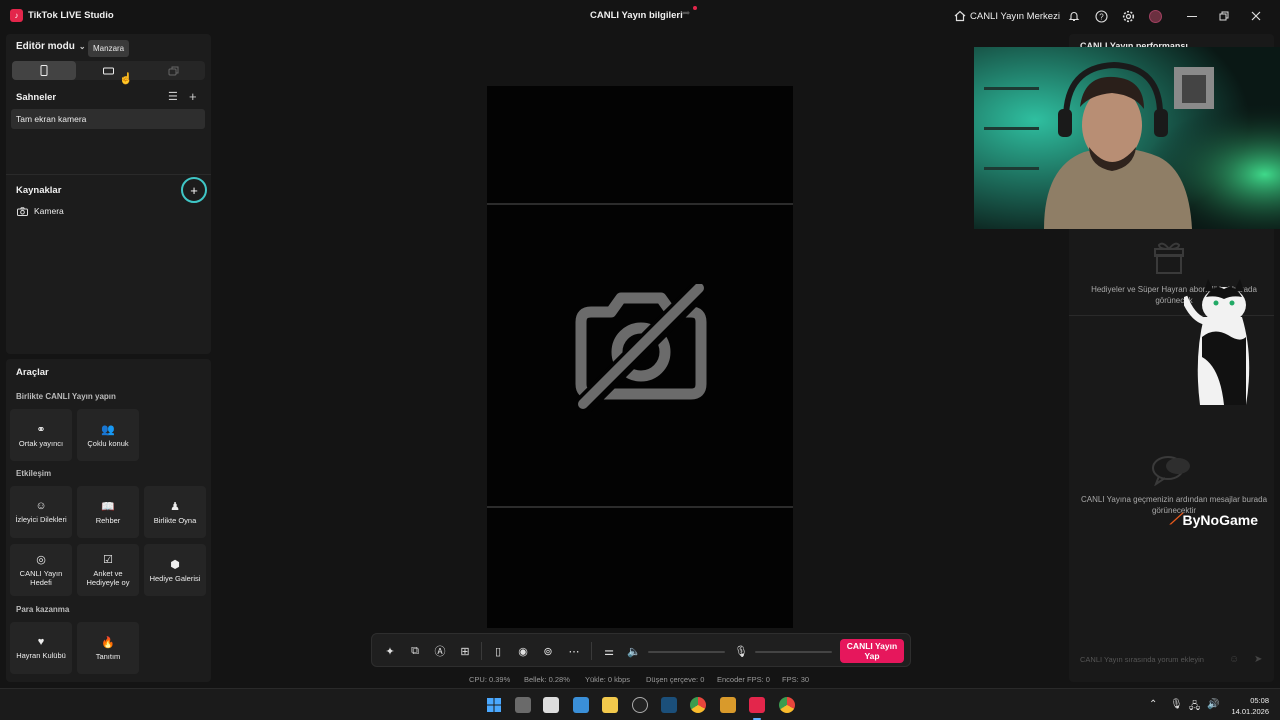 The width and height of the screenshot is (1280, 720). Describe the element at coordinates (547, 679) in the screenshot. I see `stat-memory: Bellek: 0.28%` at that location.